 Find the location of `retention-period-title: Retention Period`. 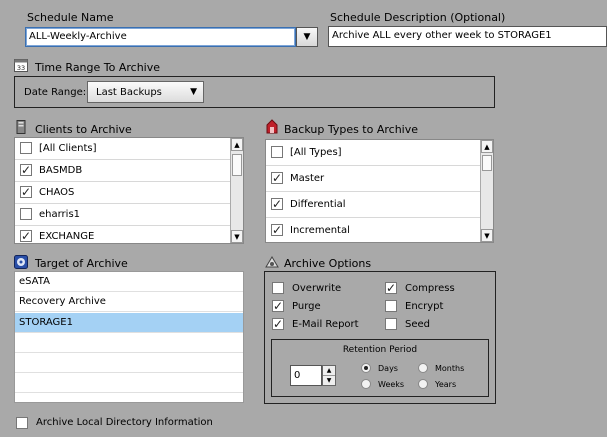

retention-period-title: Retention Period is located at coordinates (380, 350).